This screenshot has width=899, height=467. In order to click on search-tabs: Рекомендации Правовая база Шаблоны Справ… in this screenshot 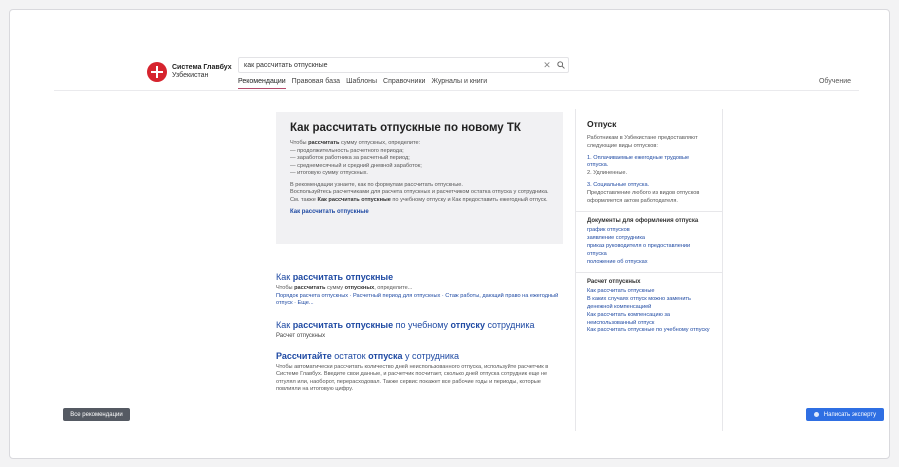, I will do `click(362, 83)`.